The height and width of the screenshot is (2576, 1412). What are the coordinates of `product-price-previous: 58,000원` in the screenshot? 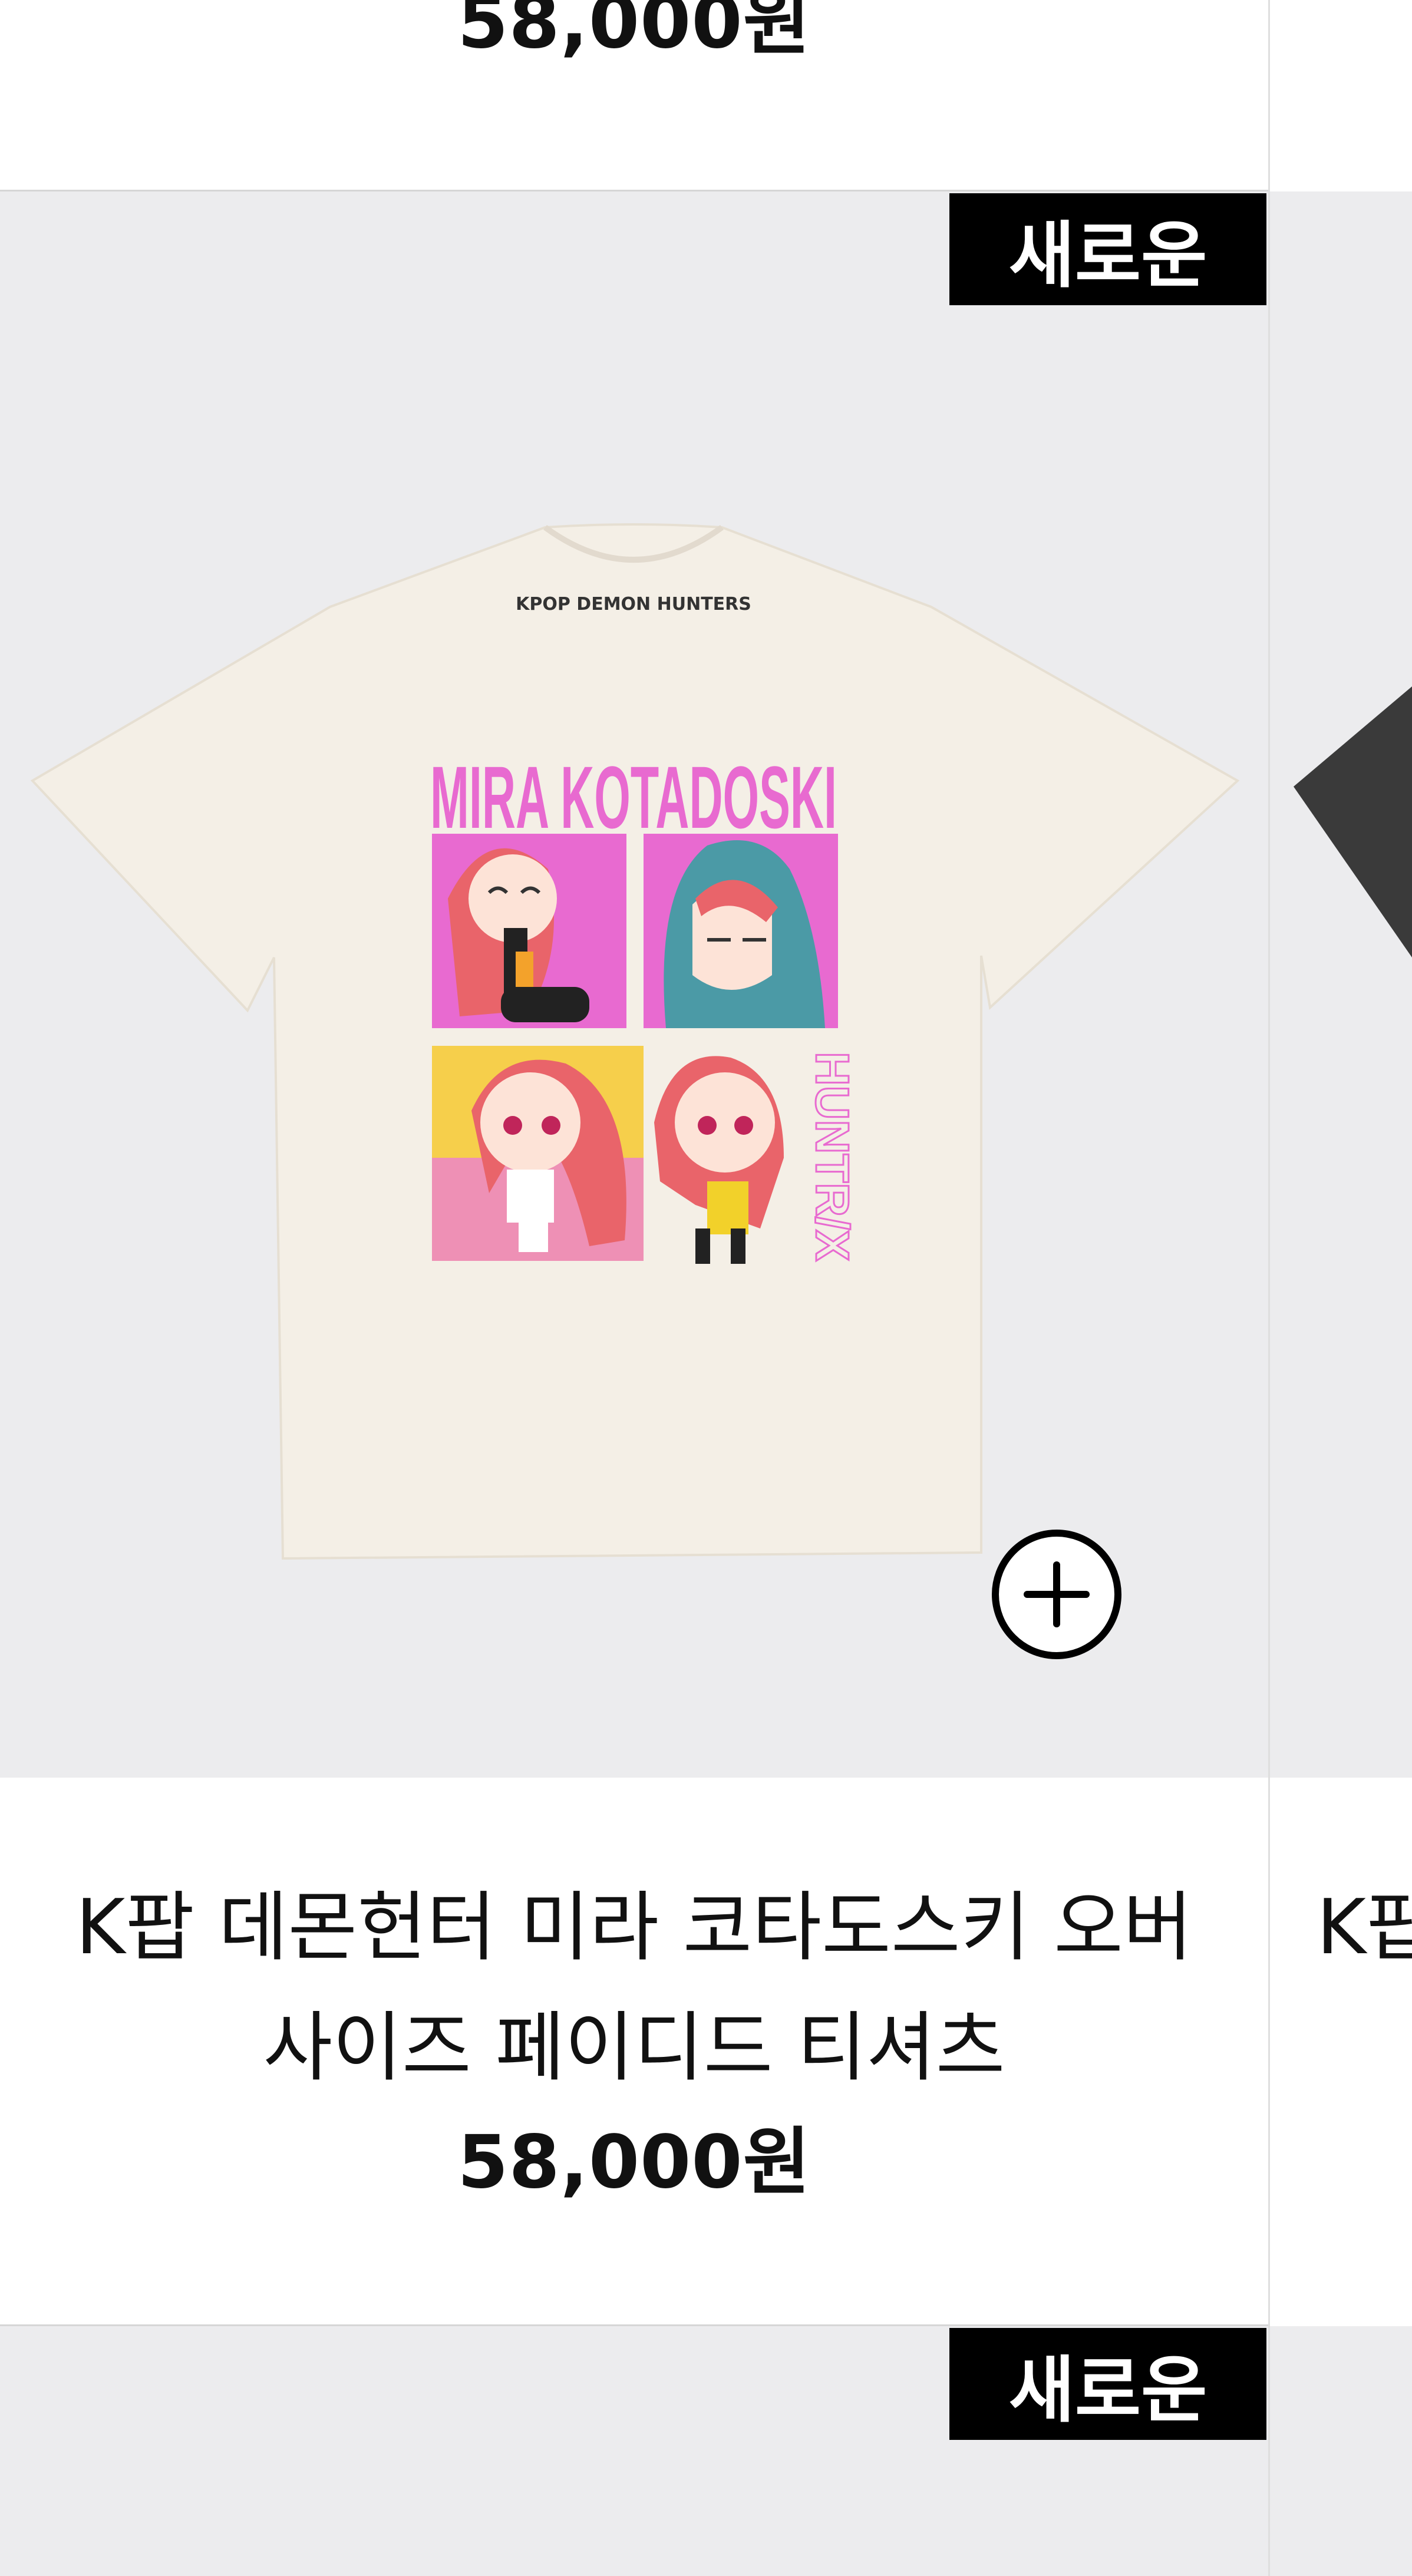 It's located at (634, 32).